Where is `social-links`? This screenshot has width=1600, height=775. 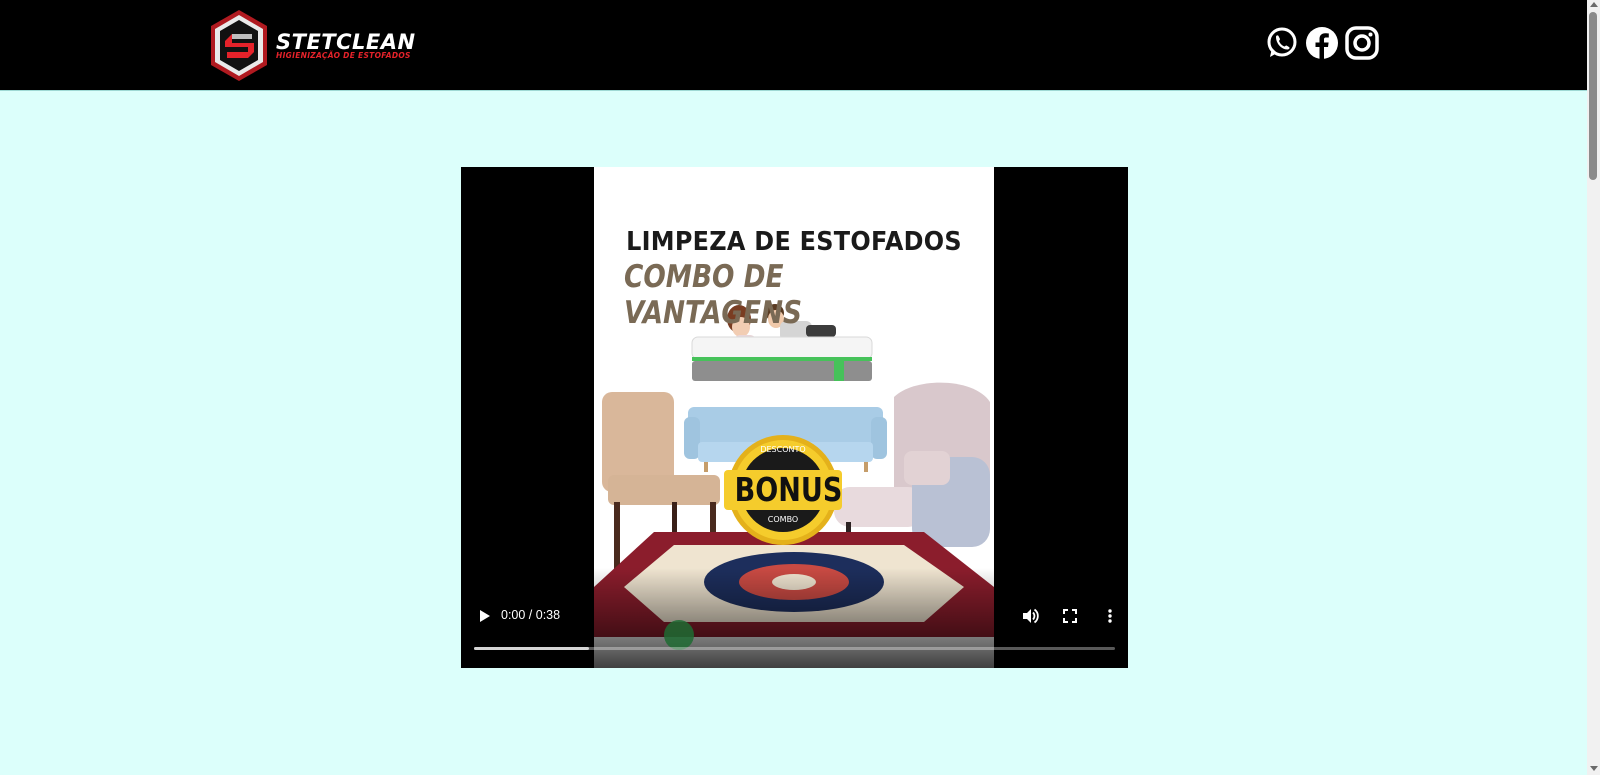
social-links is located at coordinates (1325, 43).